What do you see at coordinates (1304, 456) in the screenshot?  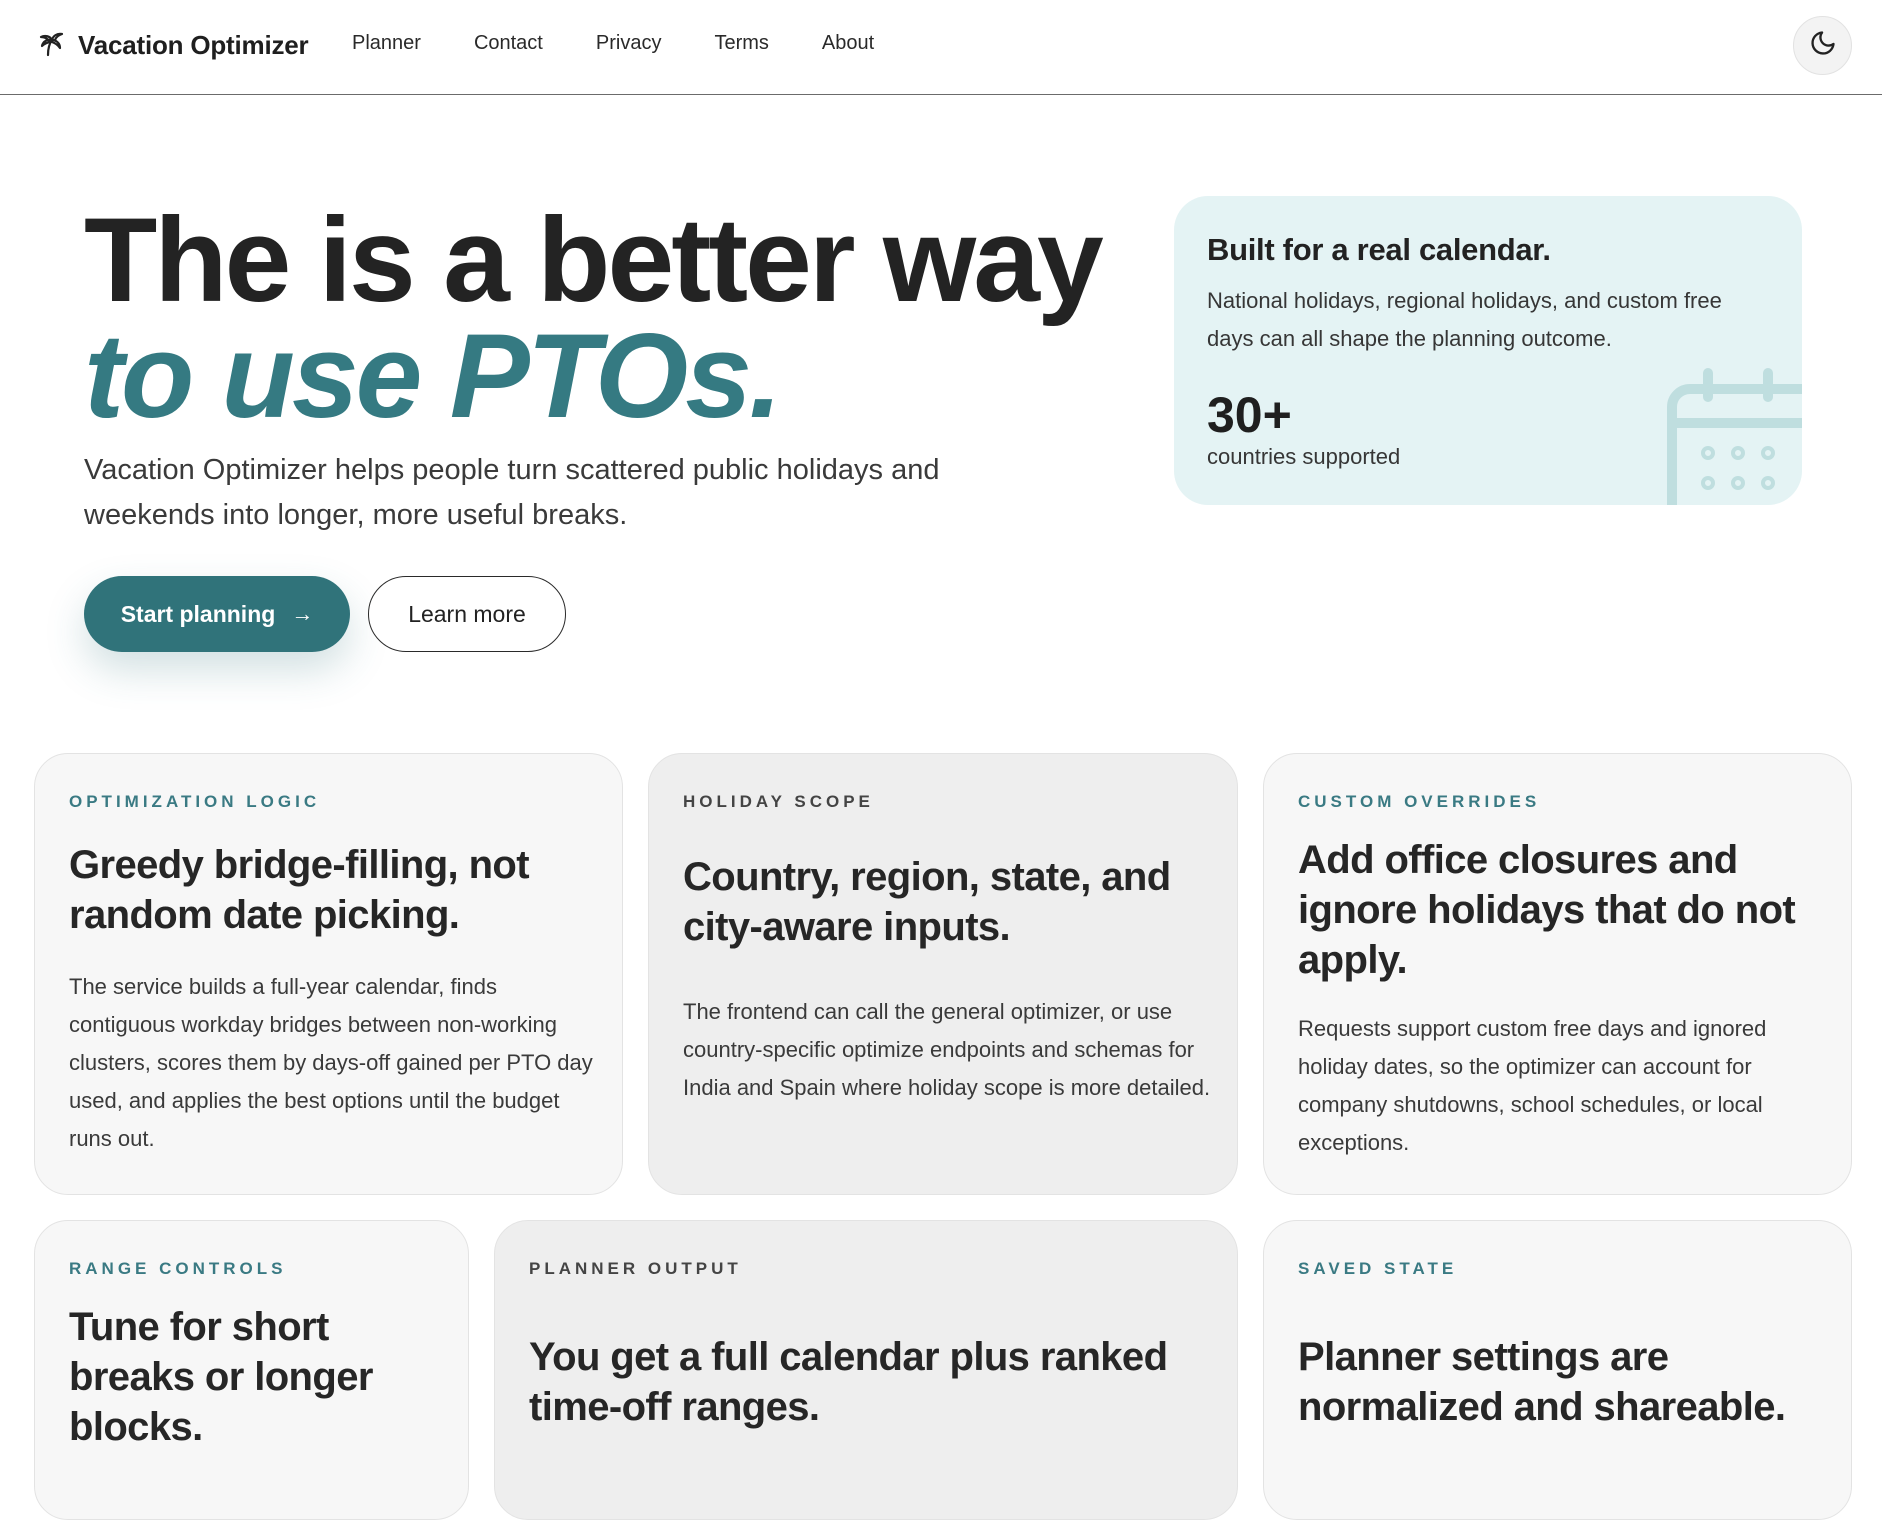 I see `countries-stat-label: countries supported` at bounding box center [1304, 456].